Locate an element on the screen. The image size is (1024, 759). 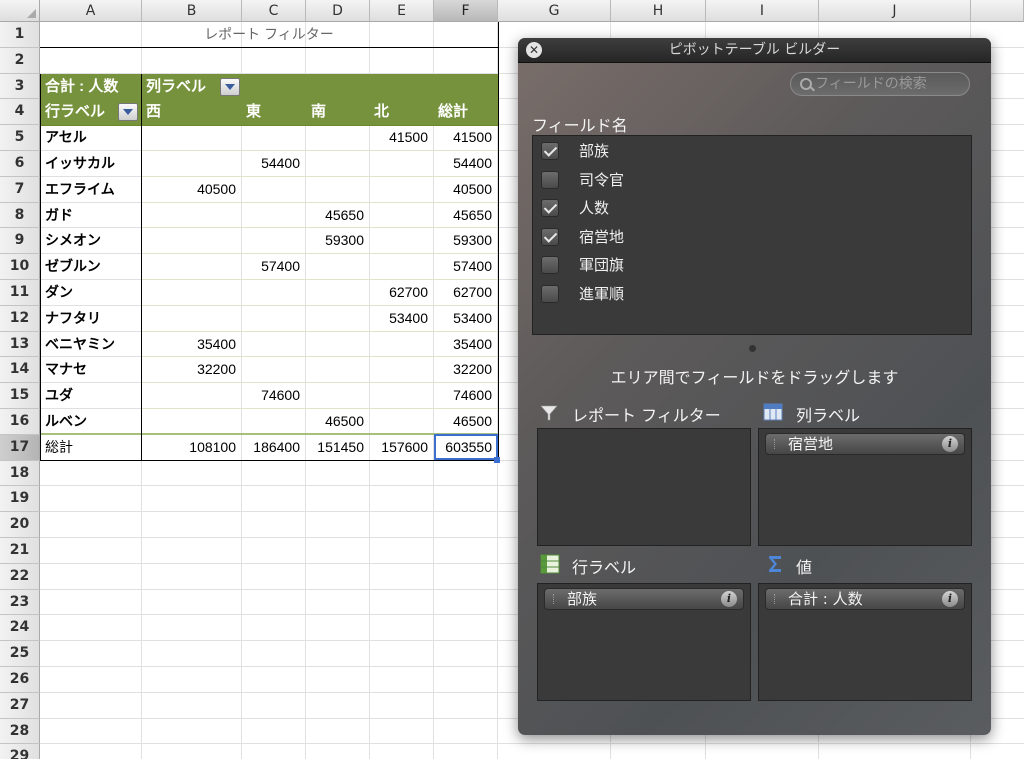
splitter-handle is located at coordinates (752, 348).